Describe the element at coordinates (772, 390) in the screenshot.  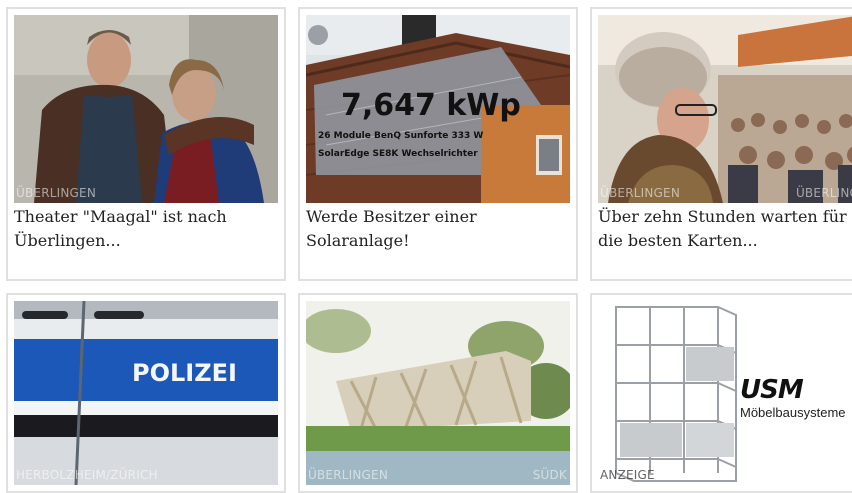
I see `usm-logo: USM` at that location.